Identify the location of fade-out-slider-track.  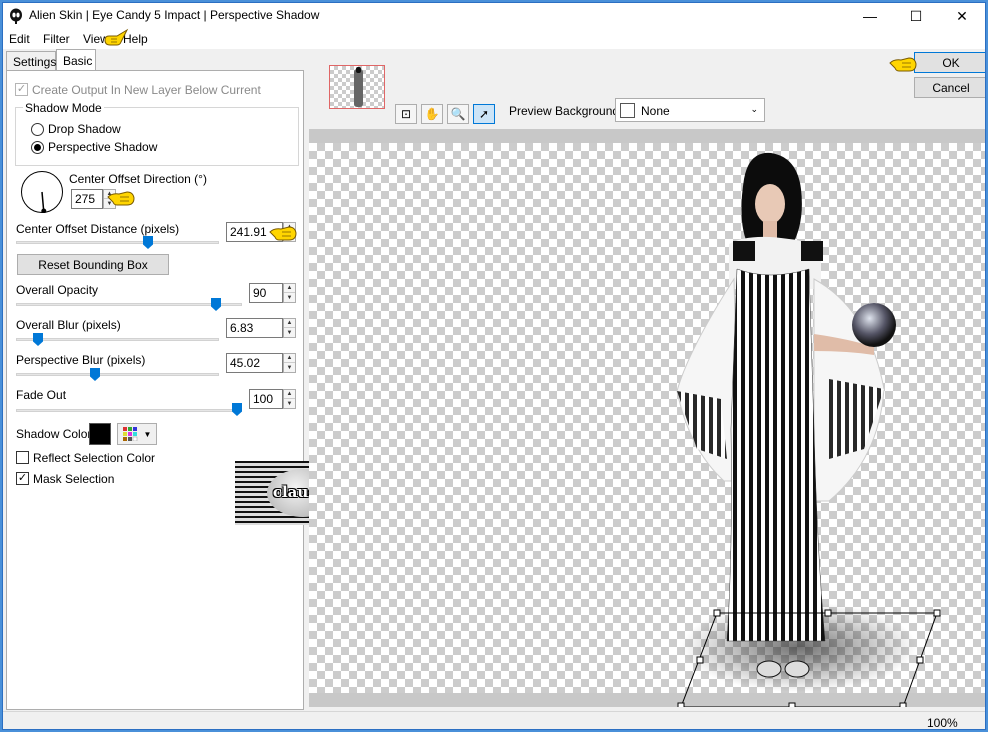
(129, 410).